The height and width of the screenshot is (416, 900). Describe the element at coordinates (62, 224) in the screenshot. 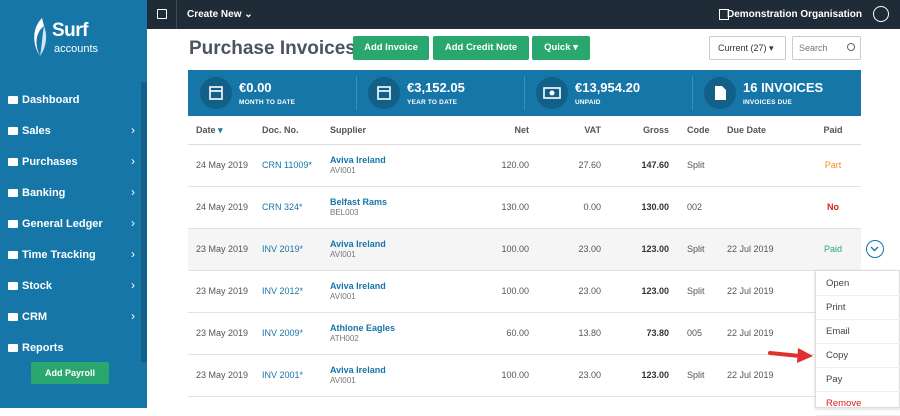

I see `sidebar-item-label: General Ledger` at that location.